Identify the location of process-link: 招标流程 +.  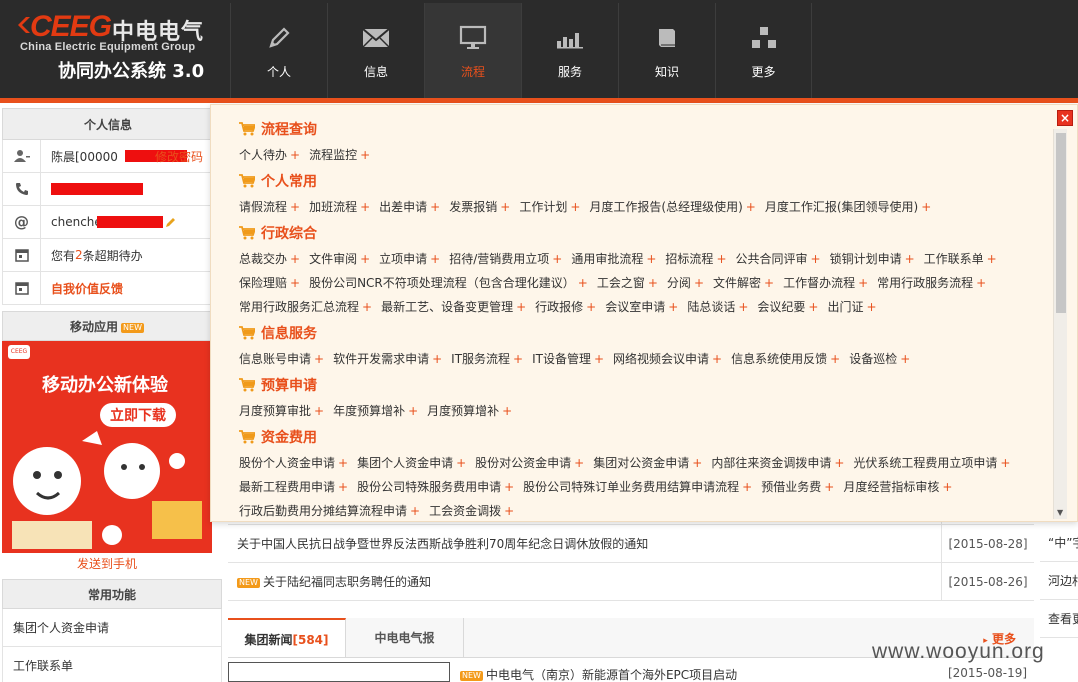
(695, 259).